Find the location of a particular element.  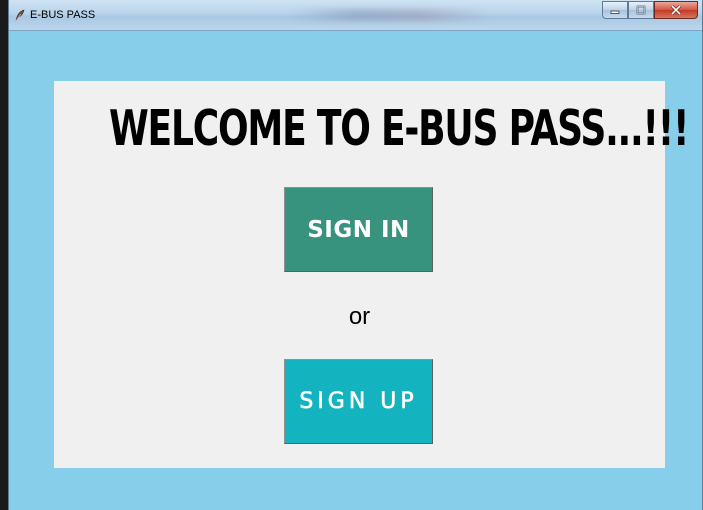

window-controls is located at coordinates (650, 11).